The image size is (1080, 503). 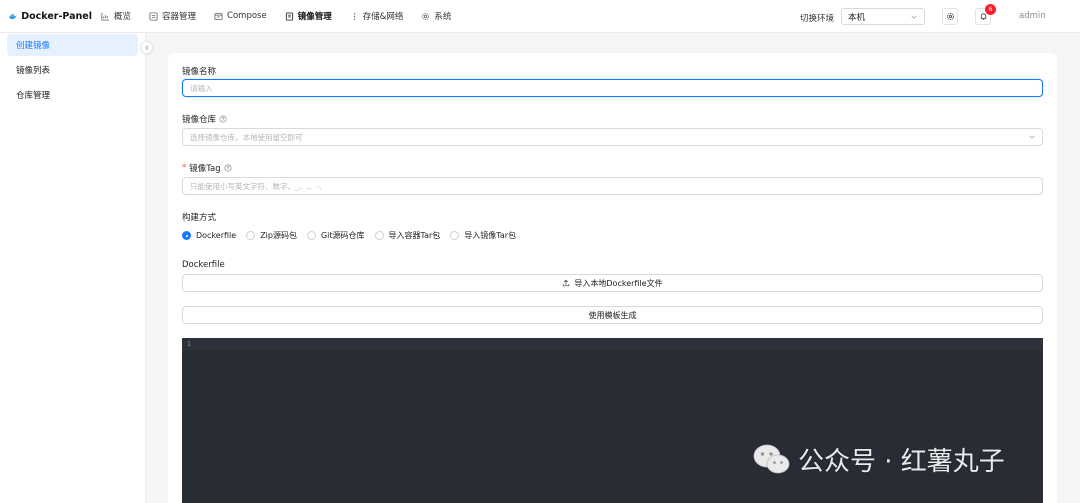 I want to click on radio-label: 导入容器Tar包, so click(x=414, y=235).